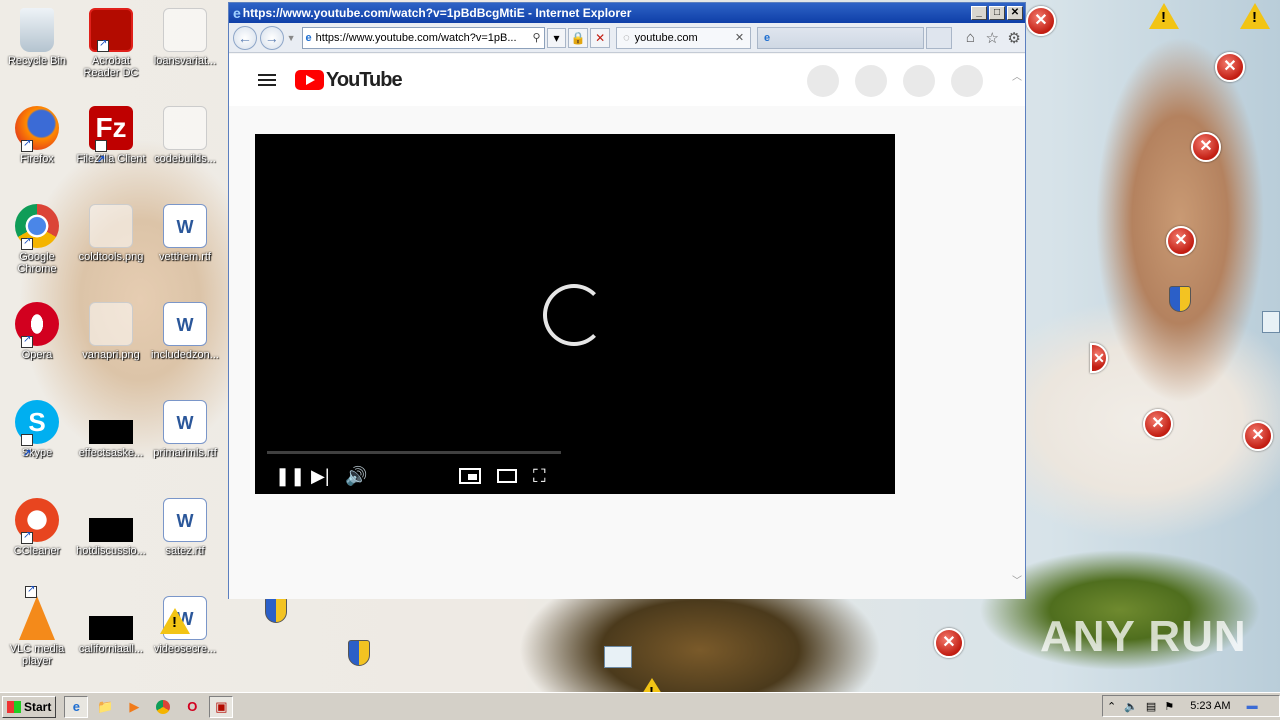 This screenshot has width=1280, height=720. Describe the element at coordinates (37, 227) in the screenshot. I see `chrome-icon` at that location.